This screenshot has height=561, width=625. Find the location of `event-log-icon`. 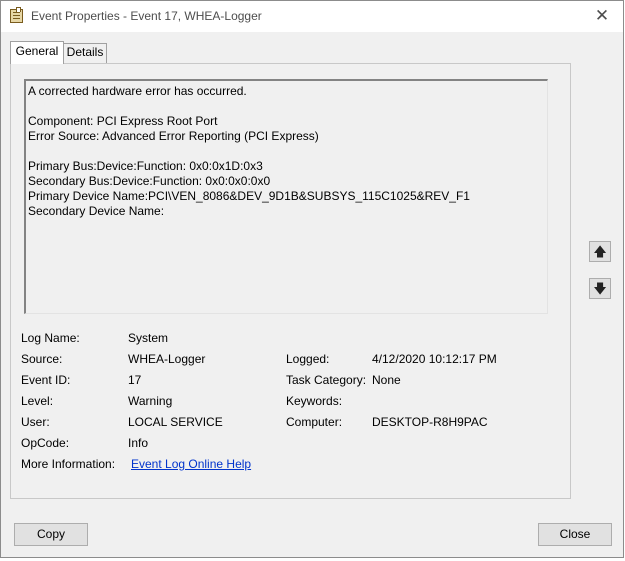

event-log-icon is located at coordinates (16, 15).